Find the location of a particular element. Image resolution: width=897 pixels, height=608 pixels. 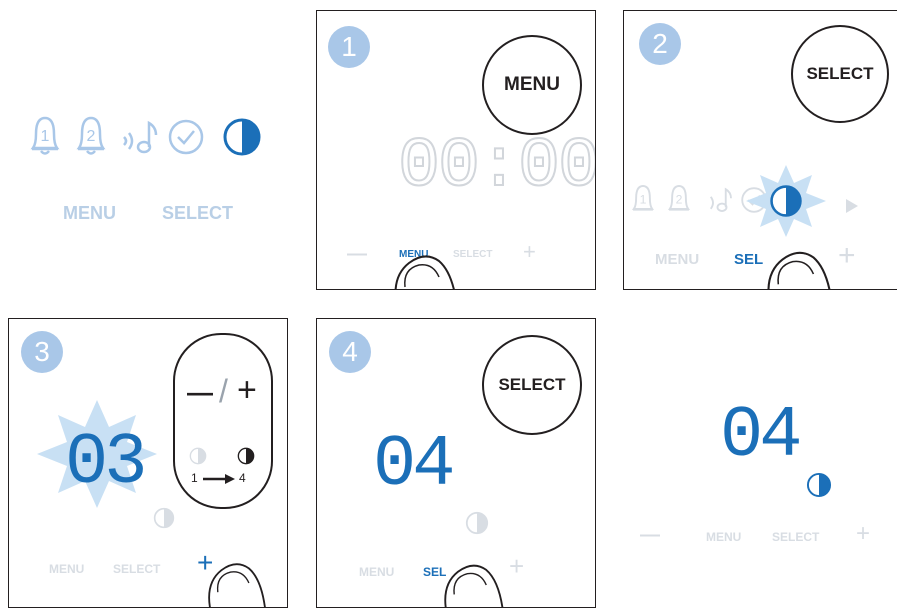

step-badge: 2 is located at coordinates (660, 44).